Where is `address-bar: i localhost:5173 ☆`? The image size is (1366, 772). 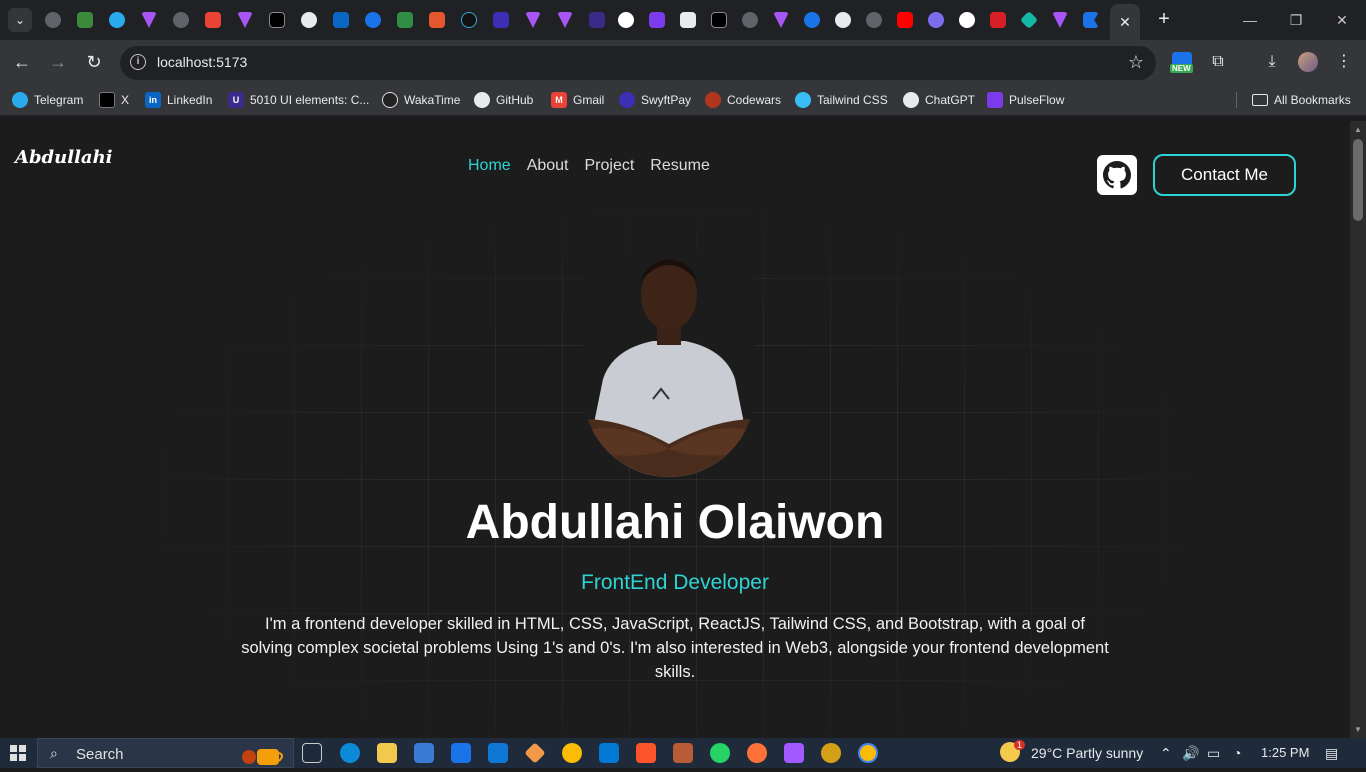 address-bar: i localhost:5173 ☆ is located at coordinates (638, 63).